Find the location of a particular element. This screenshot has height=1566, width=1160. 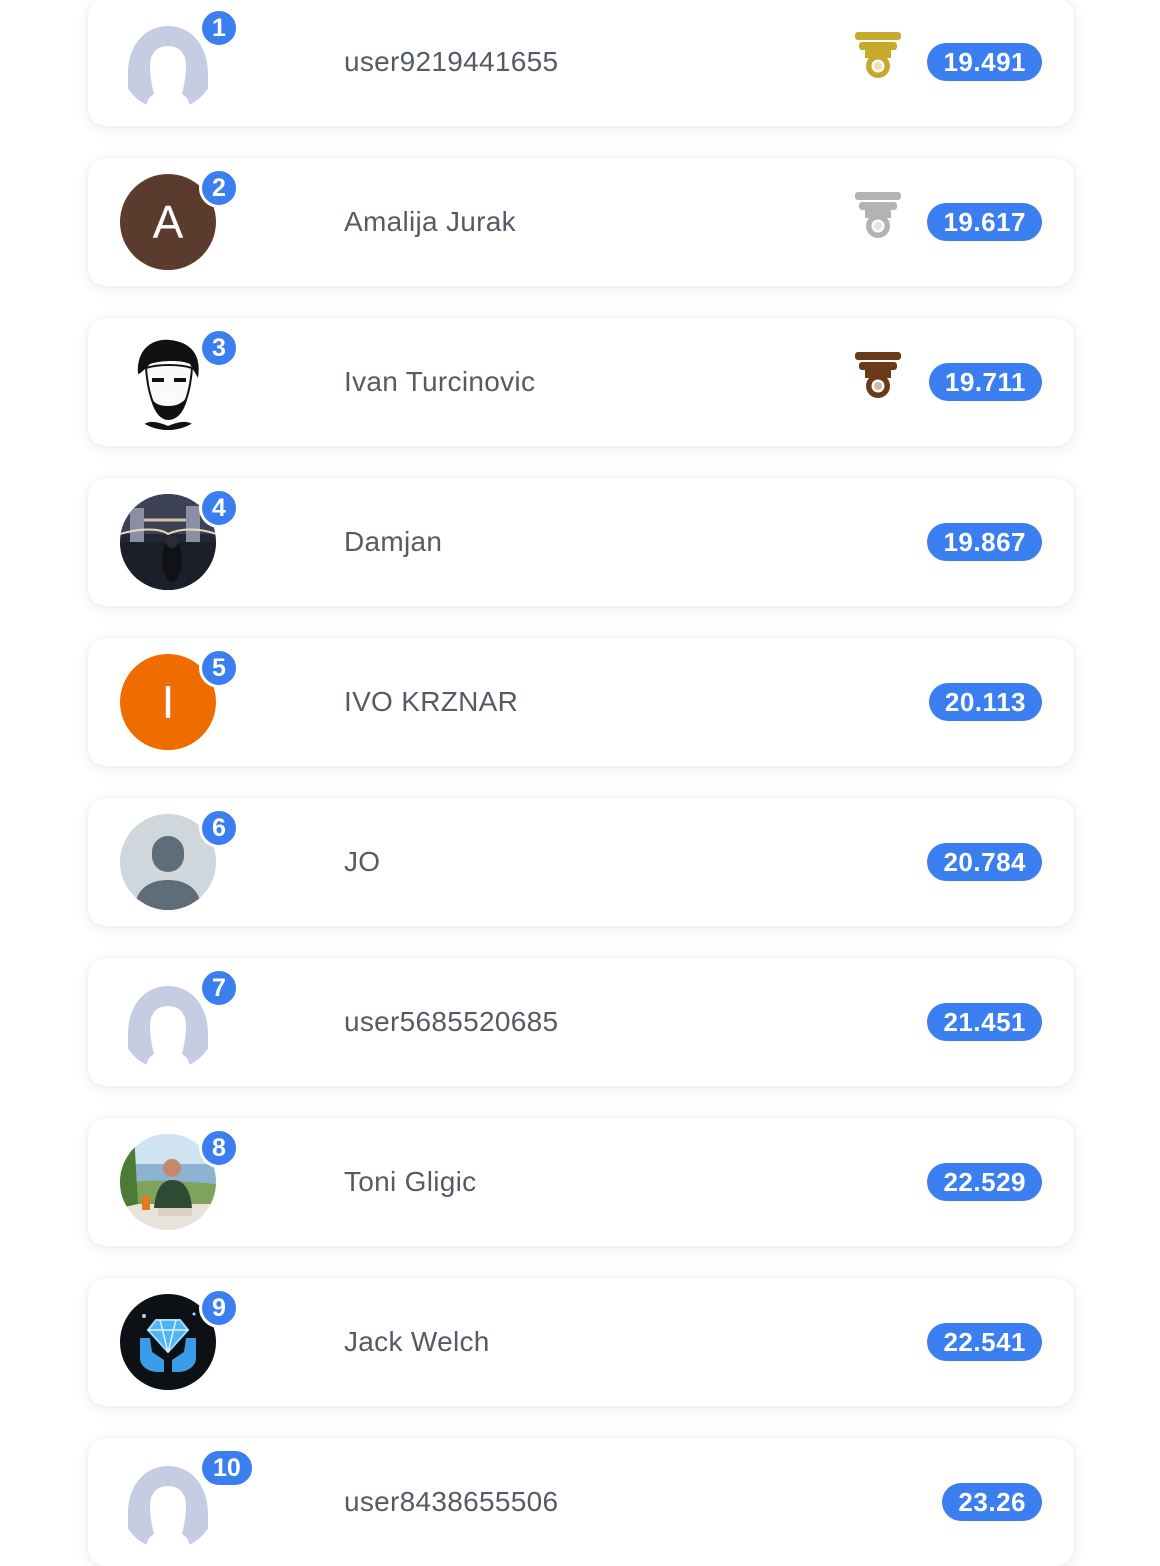

user-name: Amalija Jurak is located at coordinates (430, 222).